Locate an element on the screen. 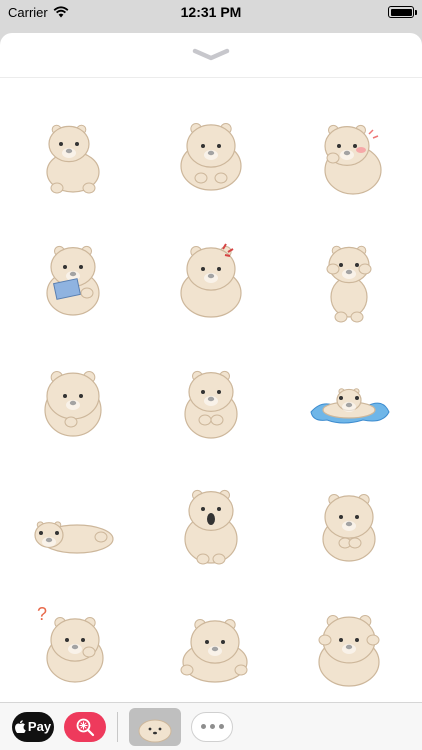  sticker-bear-paws-together is located at coordinates (211, 399).